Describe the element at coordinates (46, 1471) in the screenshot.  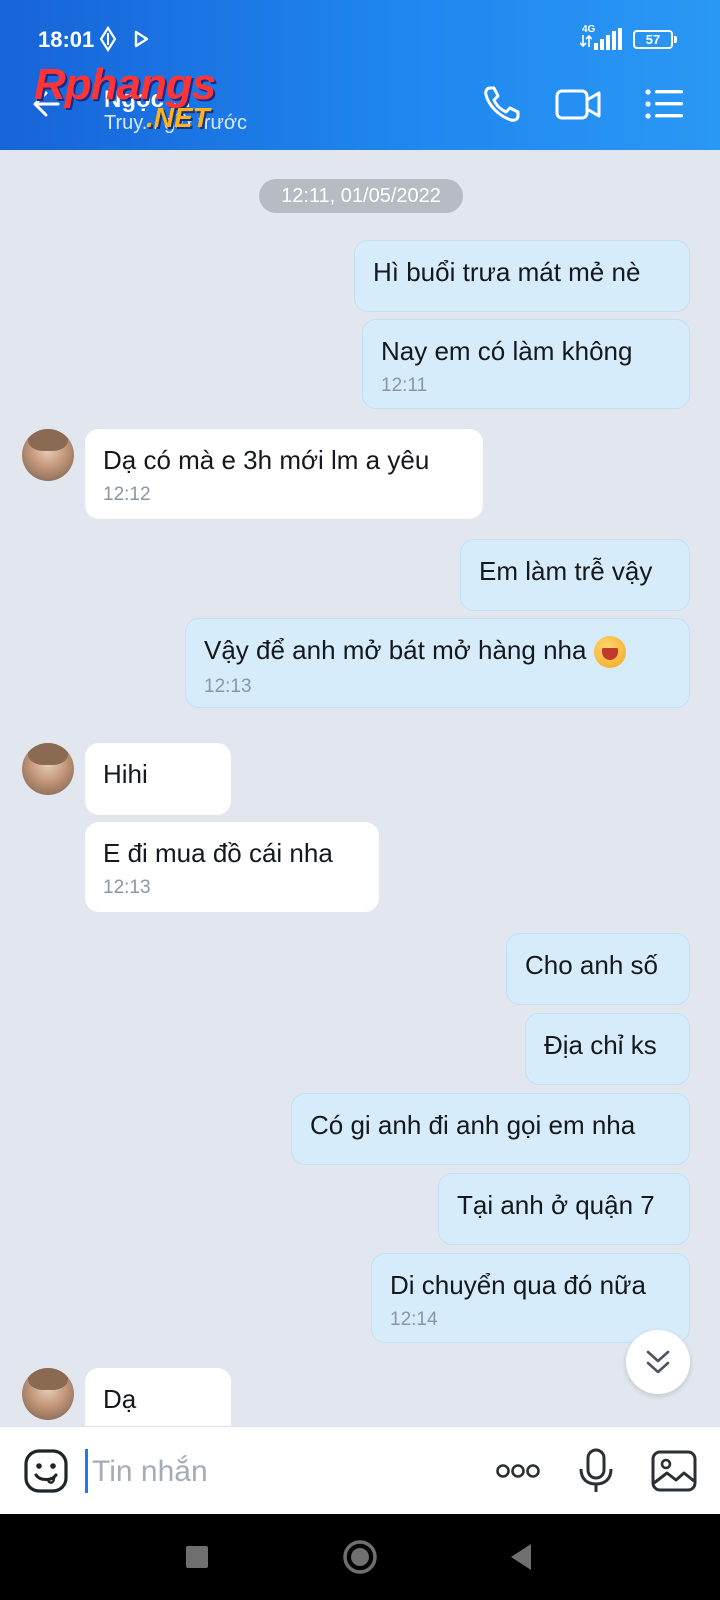
I see `sticker-icon` at that location.